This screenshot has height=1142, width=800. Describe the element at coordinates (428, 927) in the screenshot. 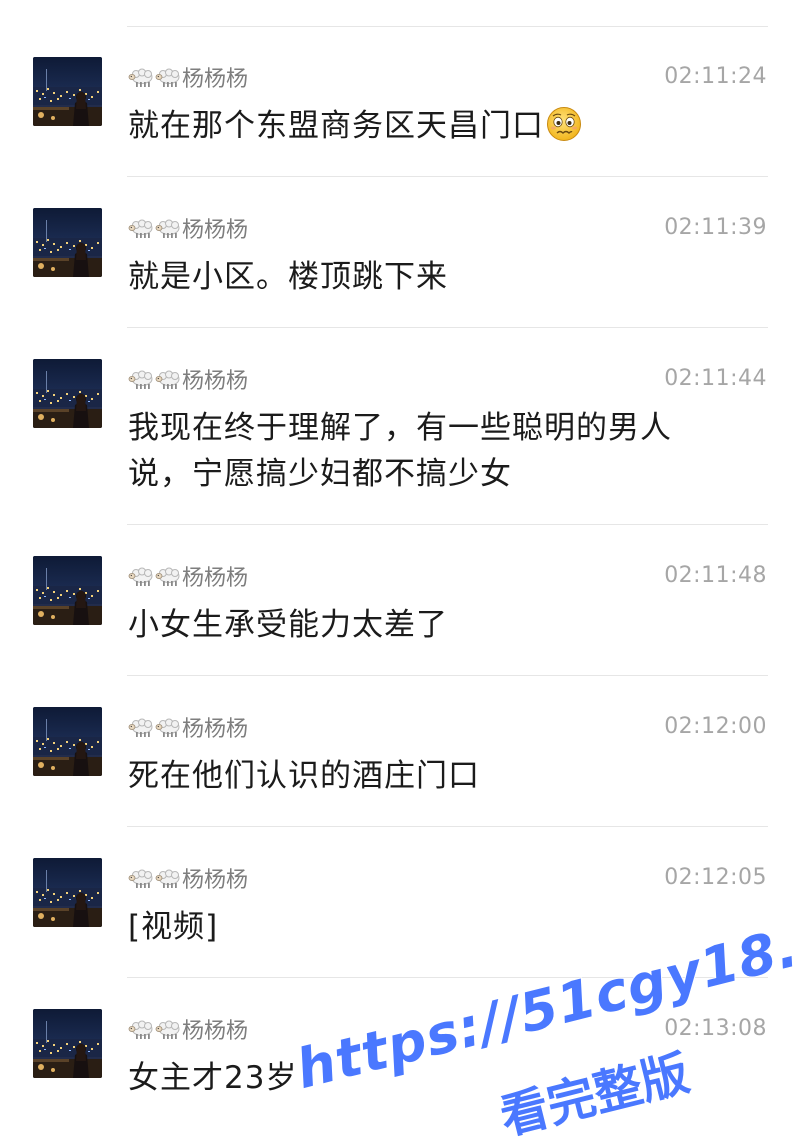

I see `message-text: [视频]` at that location.